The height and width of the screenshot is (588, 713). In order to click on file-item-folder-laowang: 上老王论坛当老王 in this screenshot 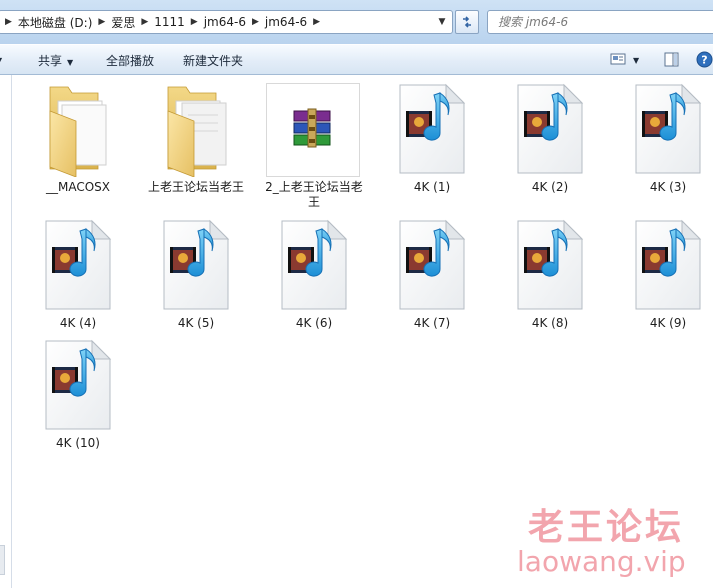, I will do `click(196, 138)`.